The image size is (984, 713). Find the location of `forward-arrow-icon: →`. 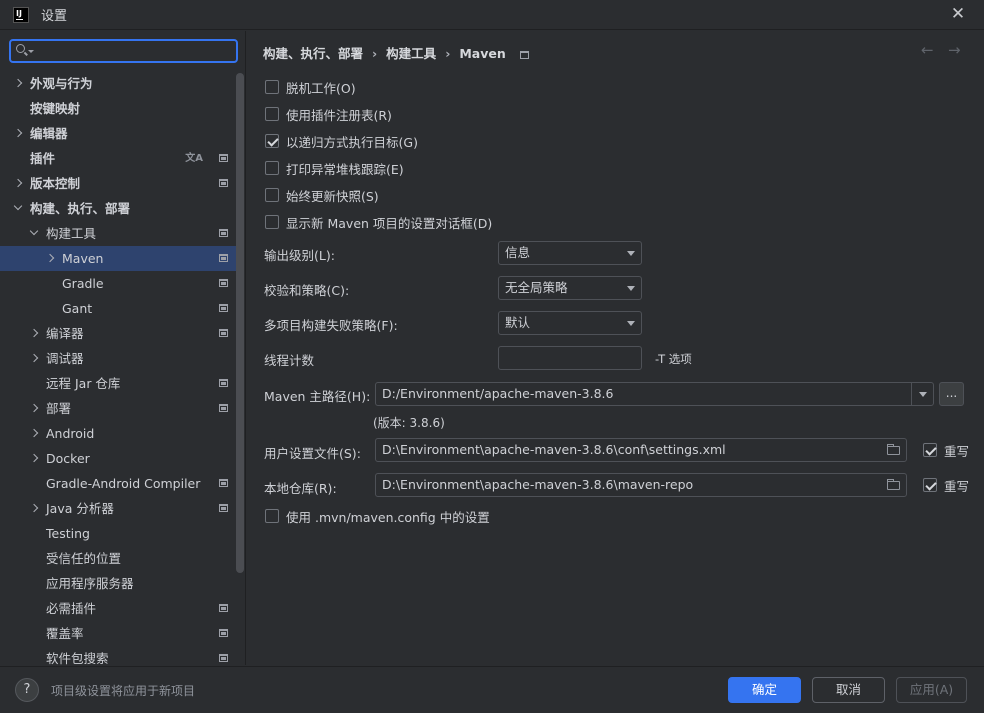

forward-arrow-icon: → is located at coordinates (954, 50).